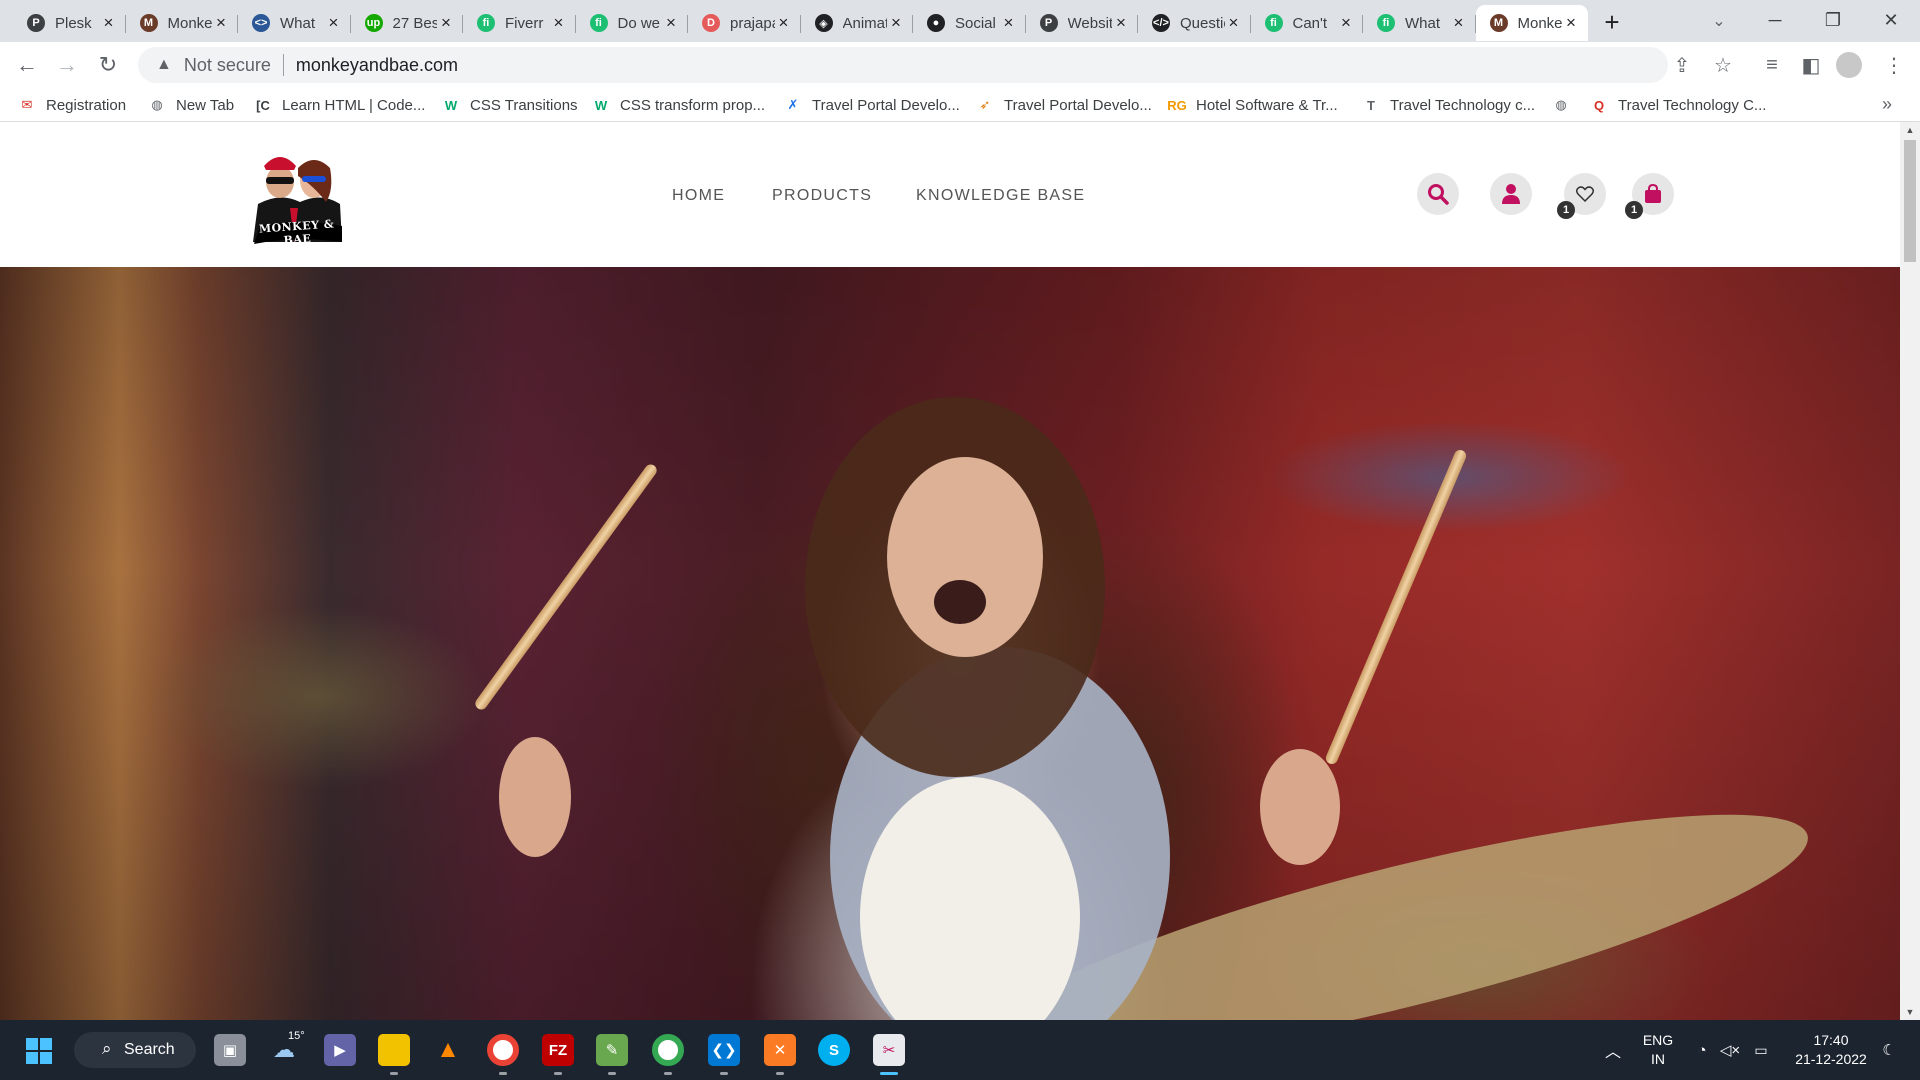 This screenshot has height=1080, width=1920. Describe the element at coordinates (889, 1050) in the screenshot. I see `snipping-tool-icon: ✂` at that location.